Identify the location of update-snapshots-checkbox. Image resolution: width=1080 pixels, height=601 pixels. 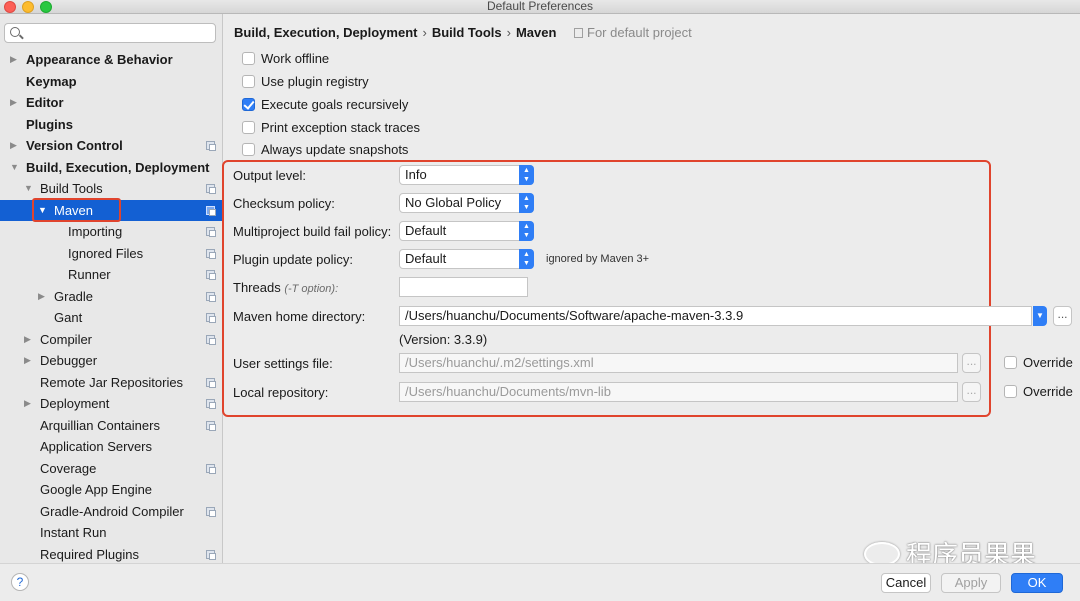
(248, 149).